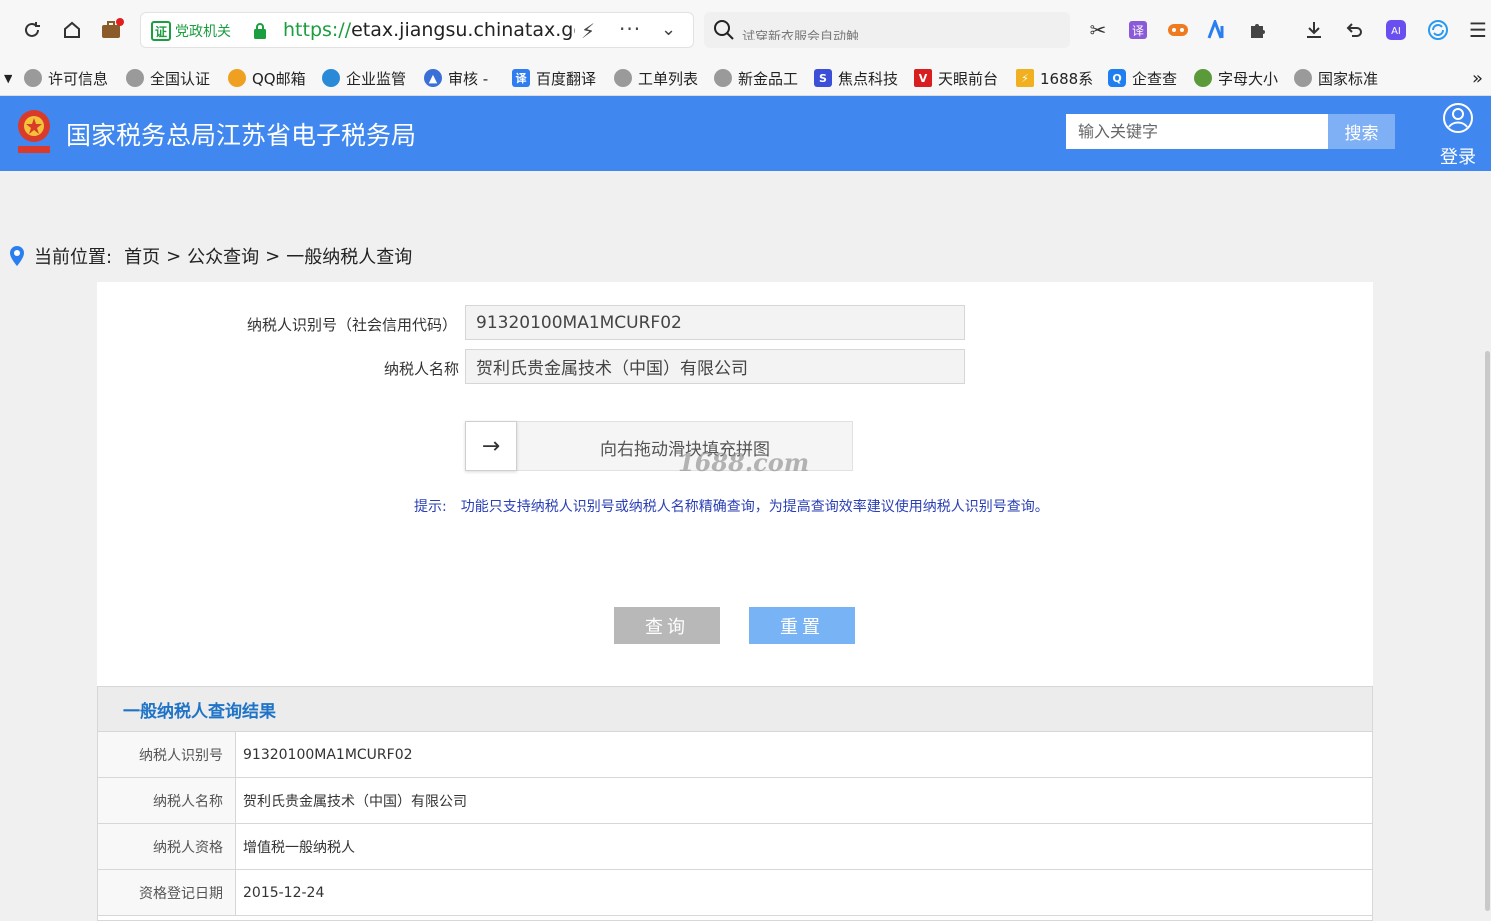 This screenshot has width=1491, height=921. What do you see at coordinates (823, 78) in the screenshot?
I see `focus-tech-icon: S` at bounding box center [823, 78].